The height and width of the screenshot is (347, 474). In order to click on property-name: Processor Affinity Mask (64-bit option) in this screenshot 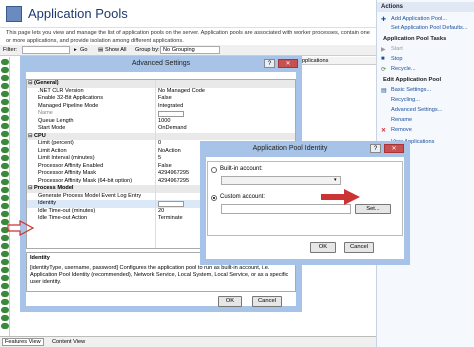, I will do `click(85, 180)`.